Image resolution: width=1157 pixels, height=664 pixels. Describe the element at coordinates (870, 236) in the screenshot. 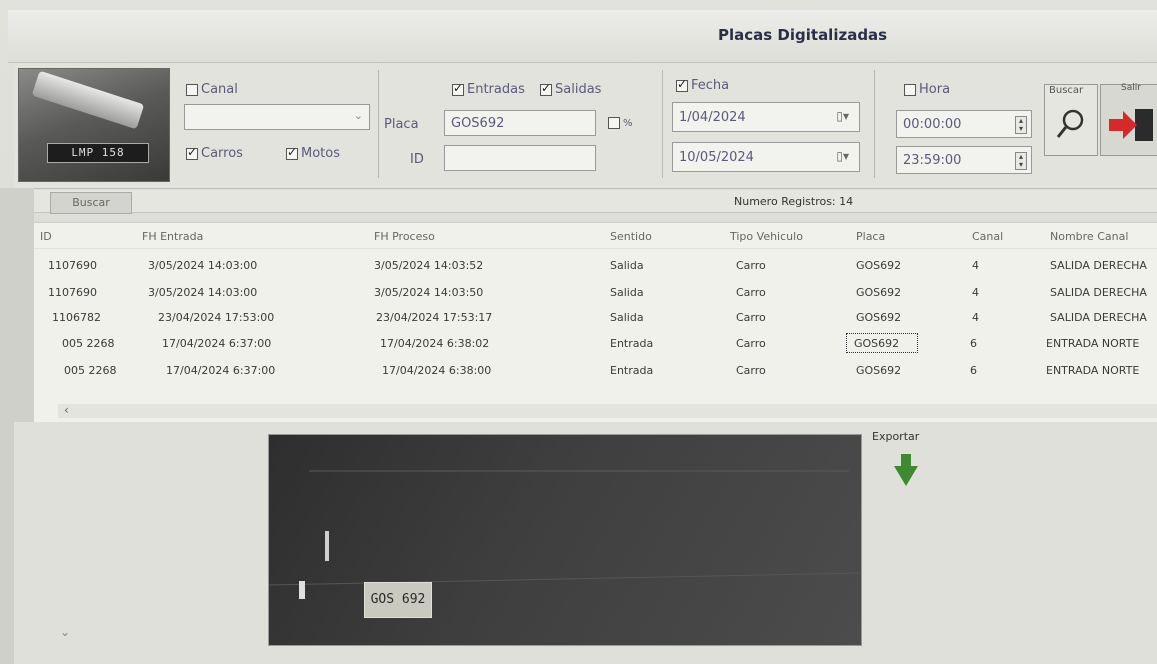

I see `column-header-placa: Placa` at that location.